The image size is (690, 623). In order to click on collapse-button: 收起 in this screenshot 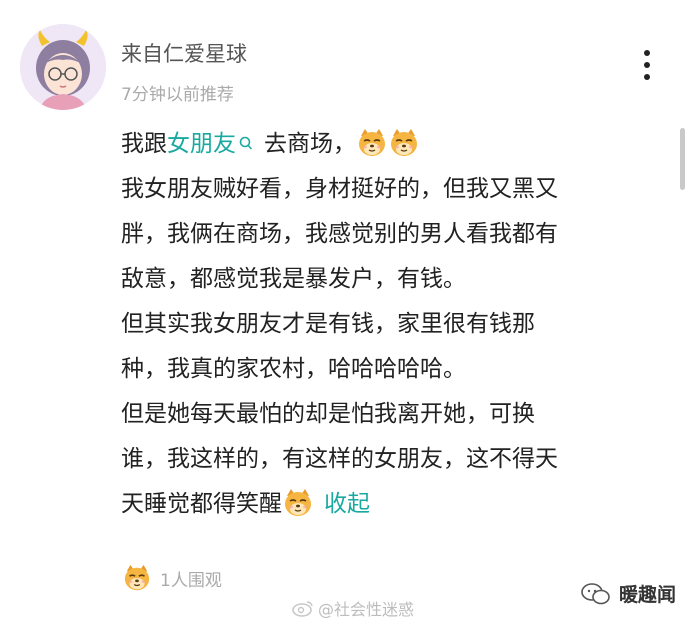, I will do `click(347, 504)`.